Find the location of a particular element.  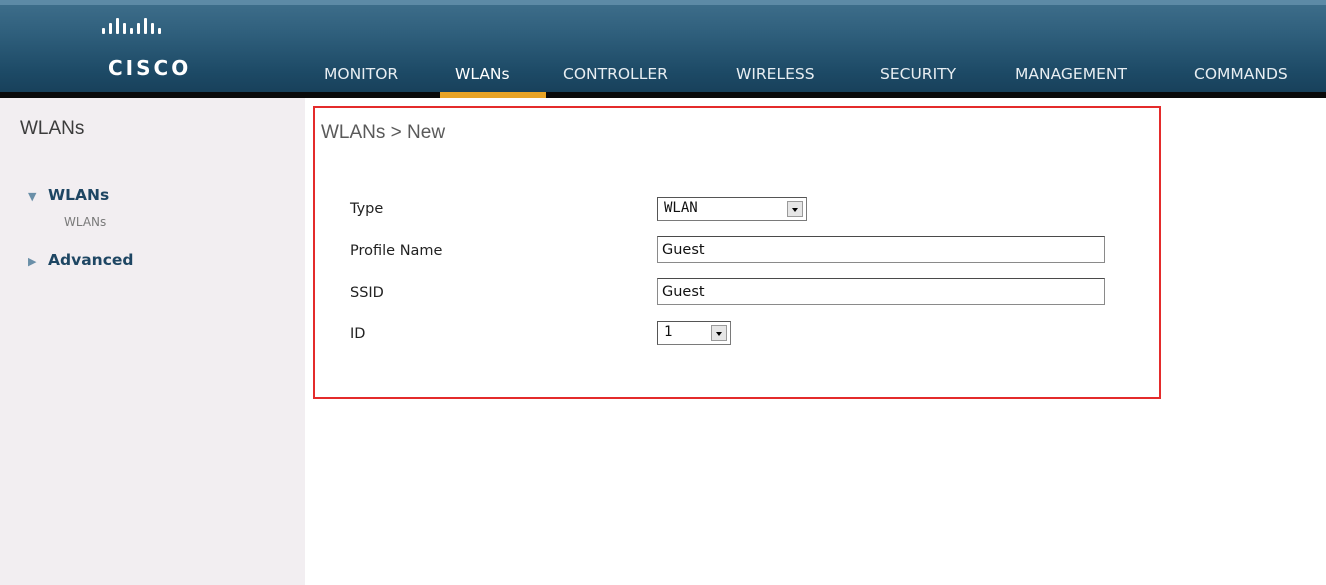

sidebar-group-advanced: ▶ Advanced is located at coordinates (81, 260).